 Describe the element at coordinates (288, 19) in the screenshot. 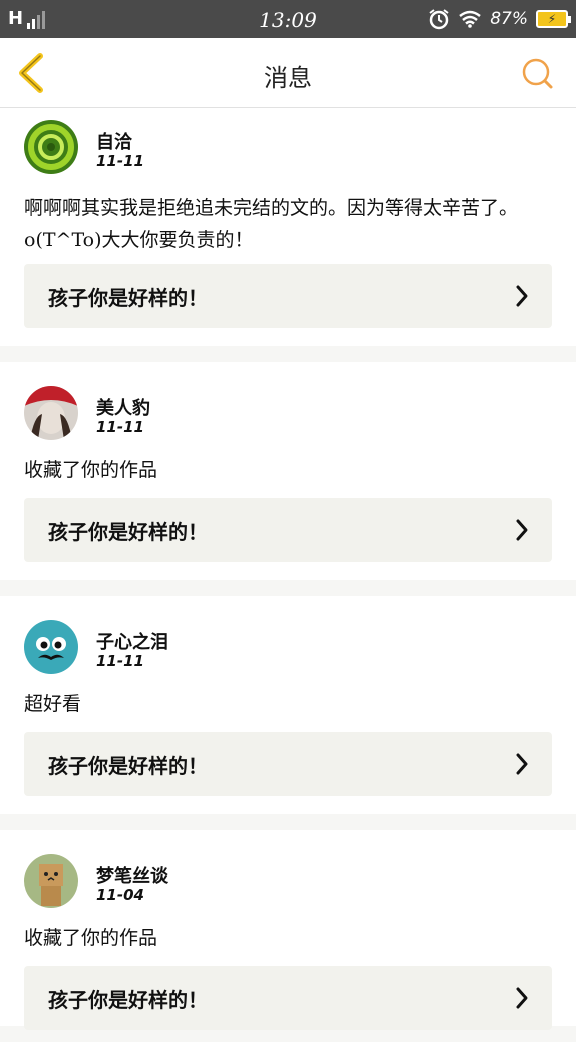

I see `status-bar: H 13:09 87% ⚡` at that location.